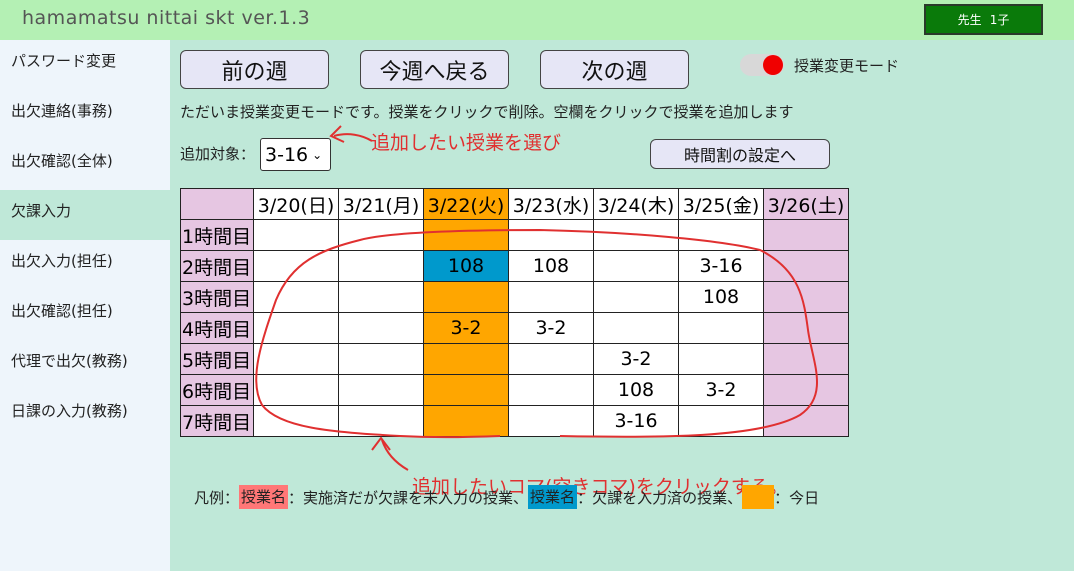 The height and width of the screenshot is (571, 1074). Describe the element at coordinates (758, 497) in the screenshot. I see `legend-today-chip` at that location.